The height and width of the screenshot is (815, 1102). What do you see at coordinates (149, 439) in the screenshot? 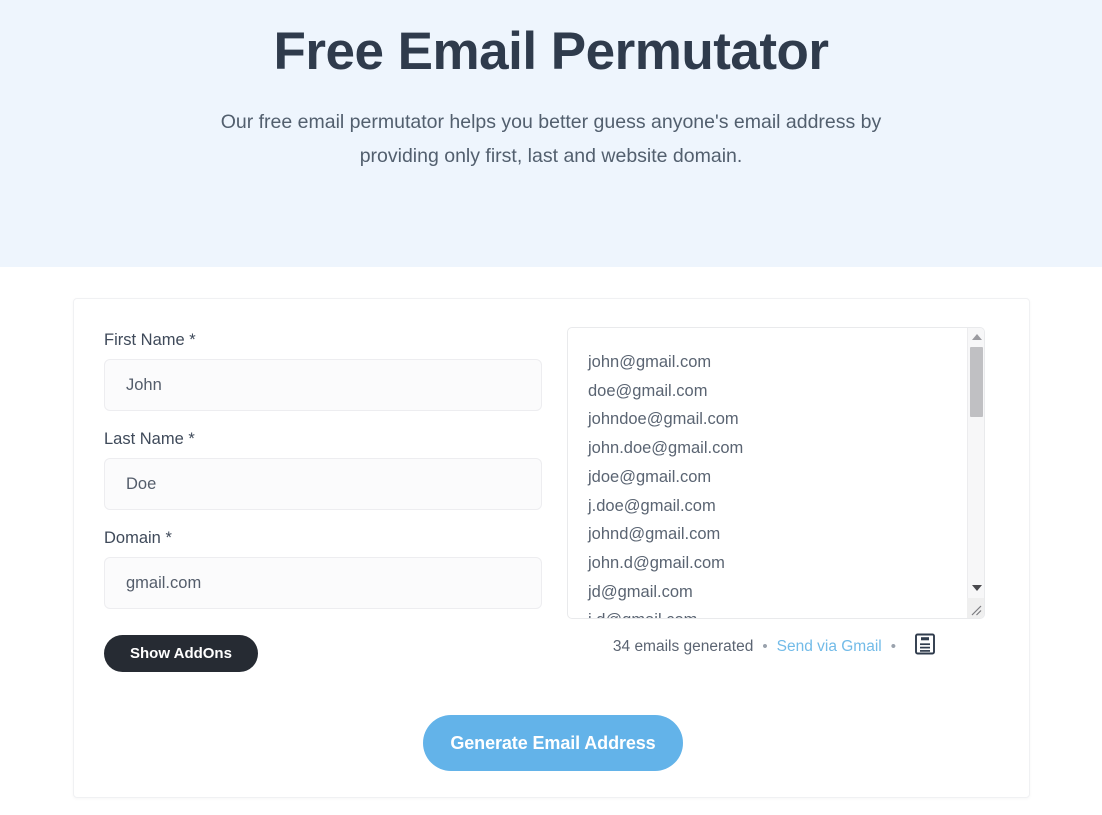
I see `last-name-label: Last Name *` at bounding box center [149, 439].